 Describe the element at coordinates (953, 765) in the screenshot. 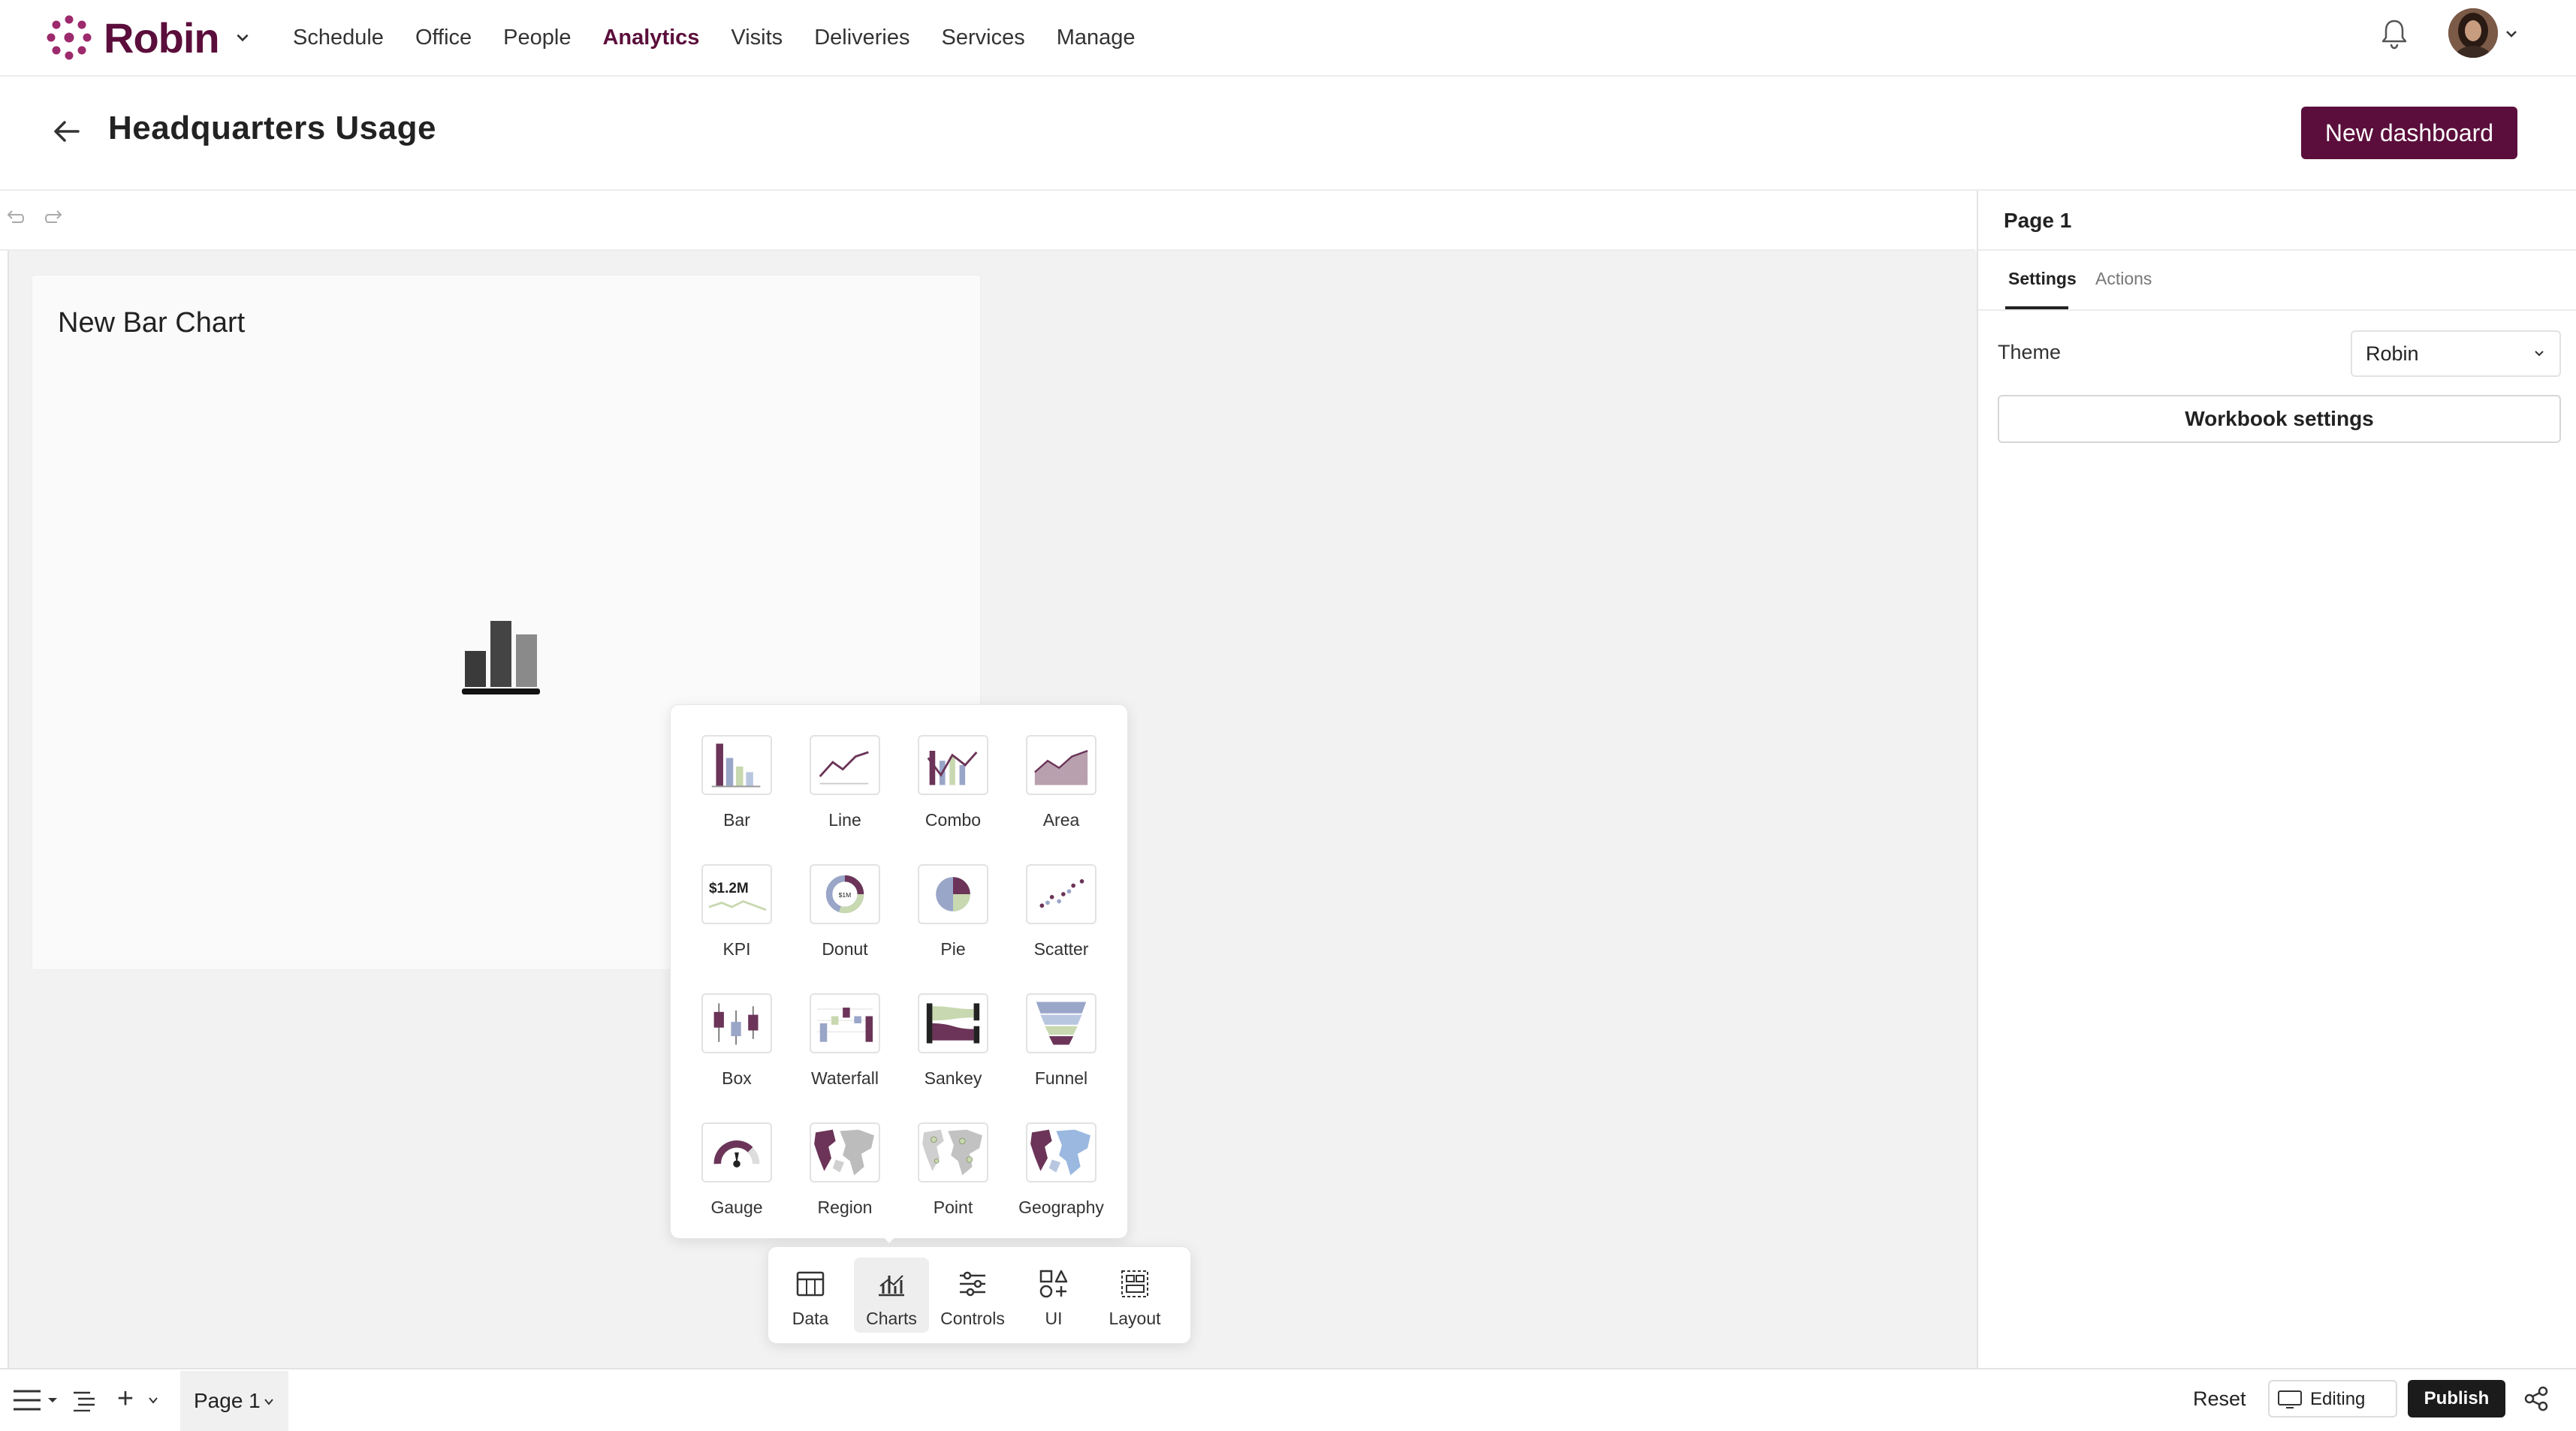

I see `combo-chart-icon` at that location.